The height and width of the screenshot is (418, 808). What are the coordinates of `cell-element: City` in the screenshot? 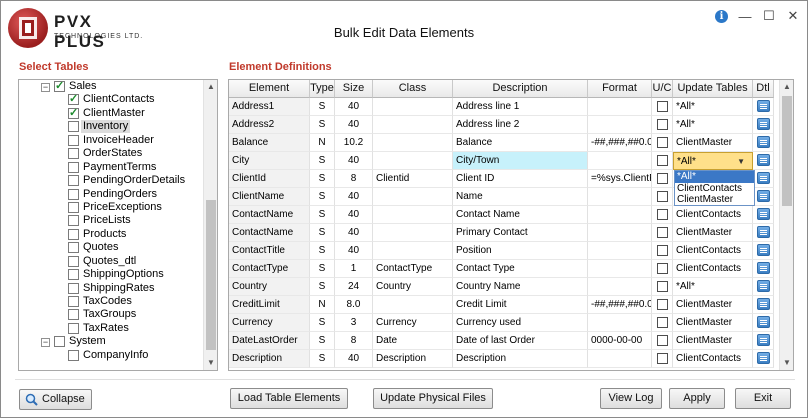 It's located at (269, 161).